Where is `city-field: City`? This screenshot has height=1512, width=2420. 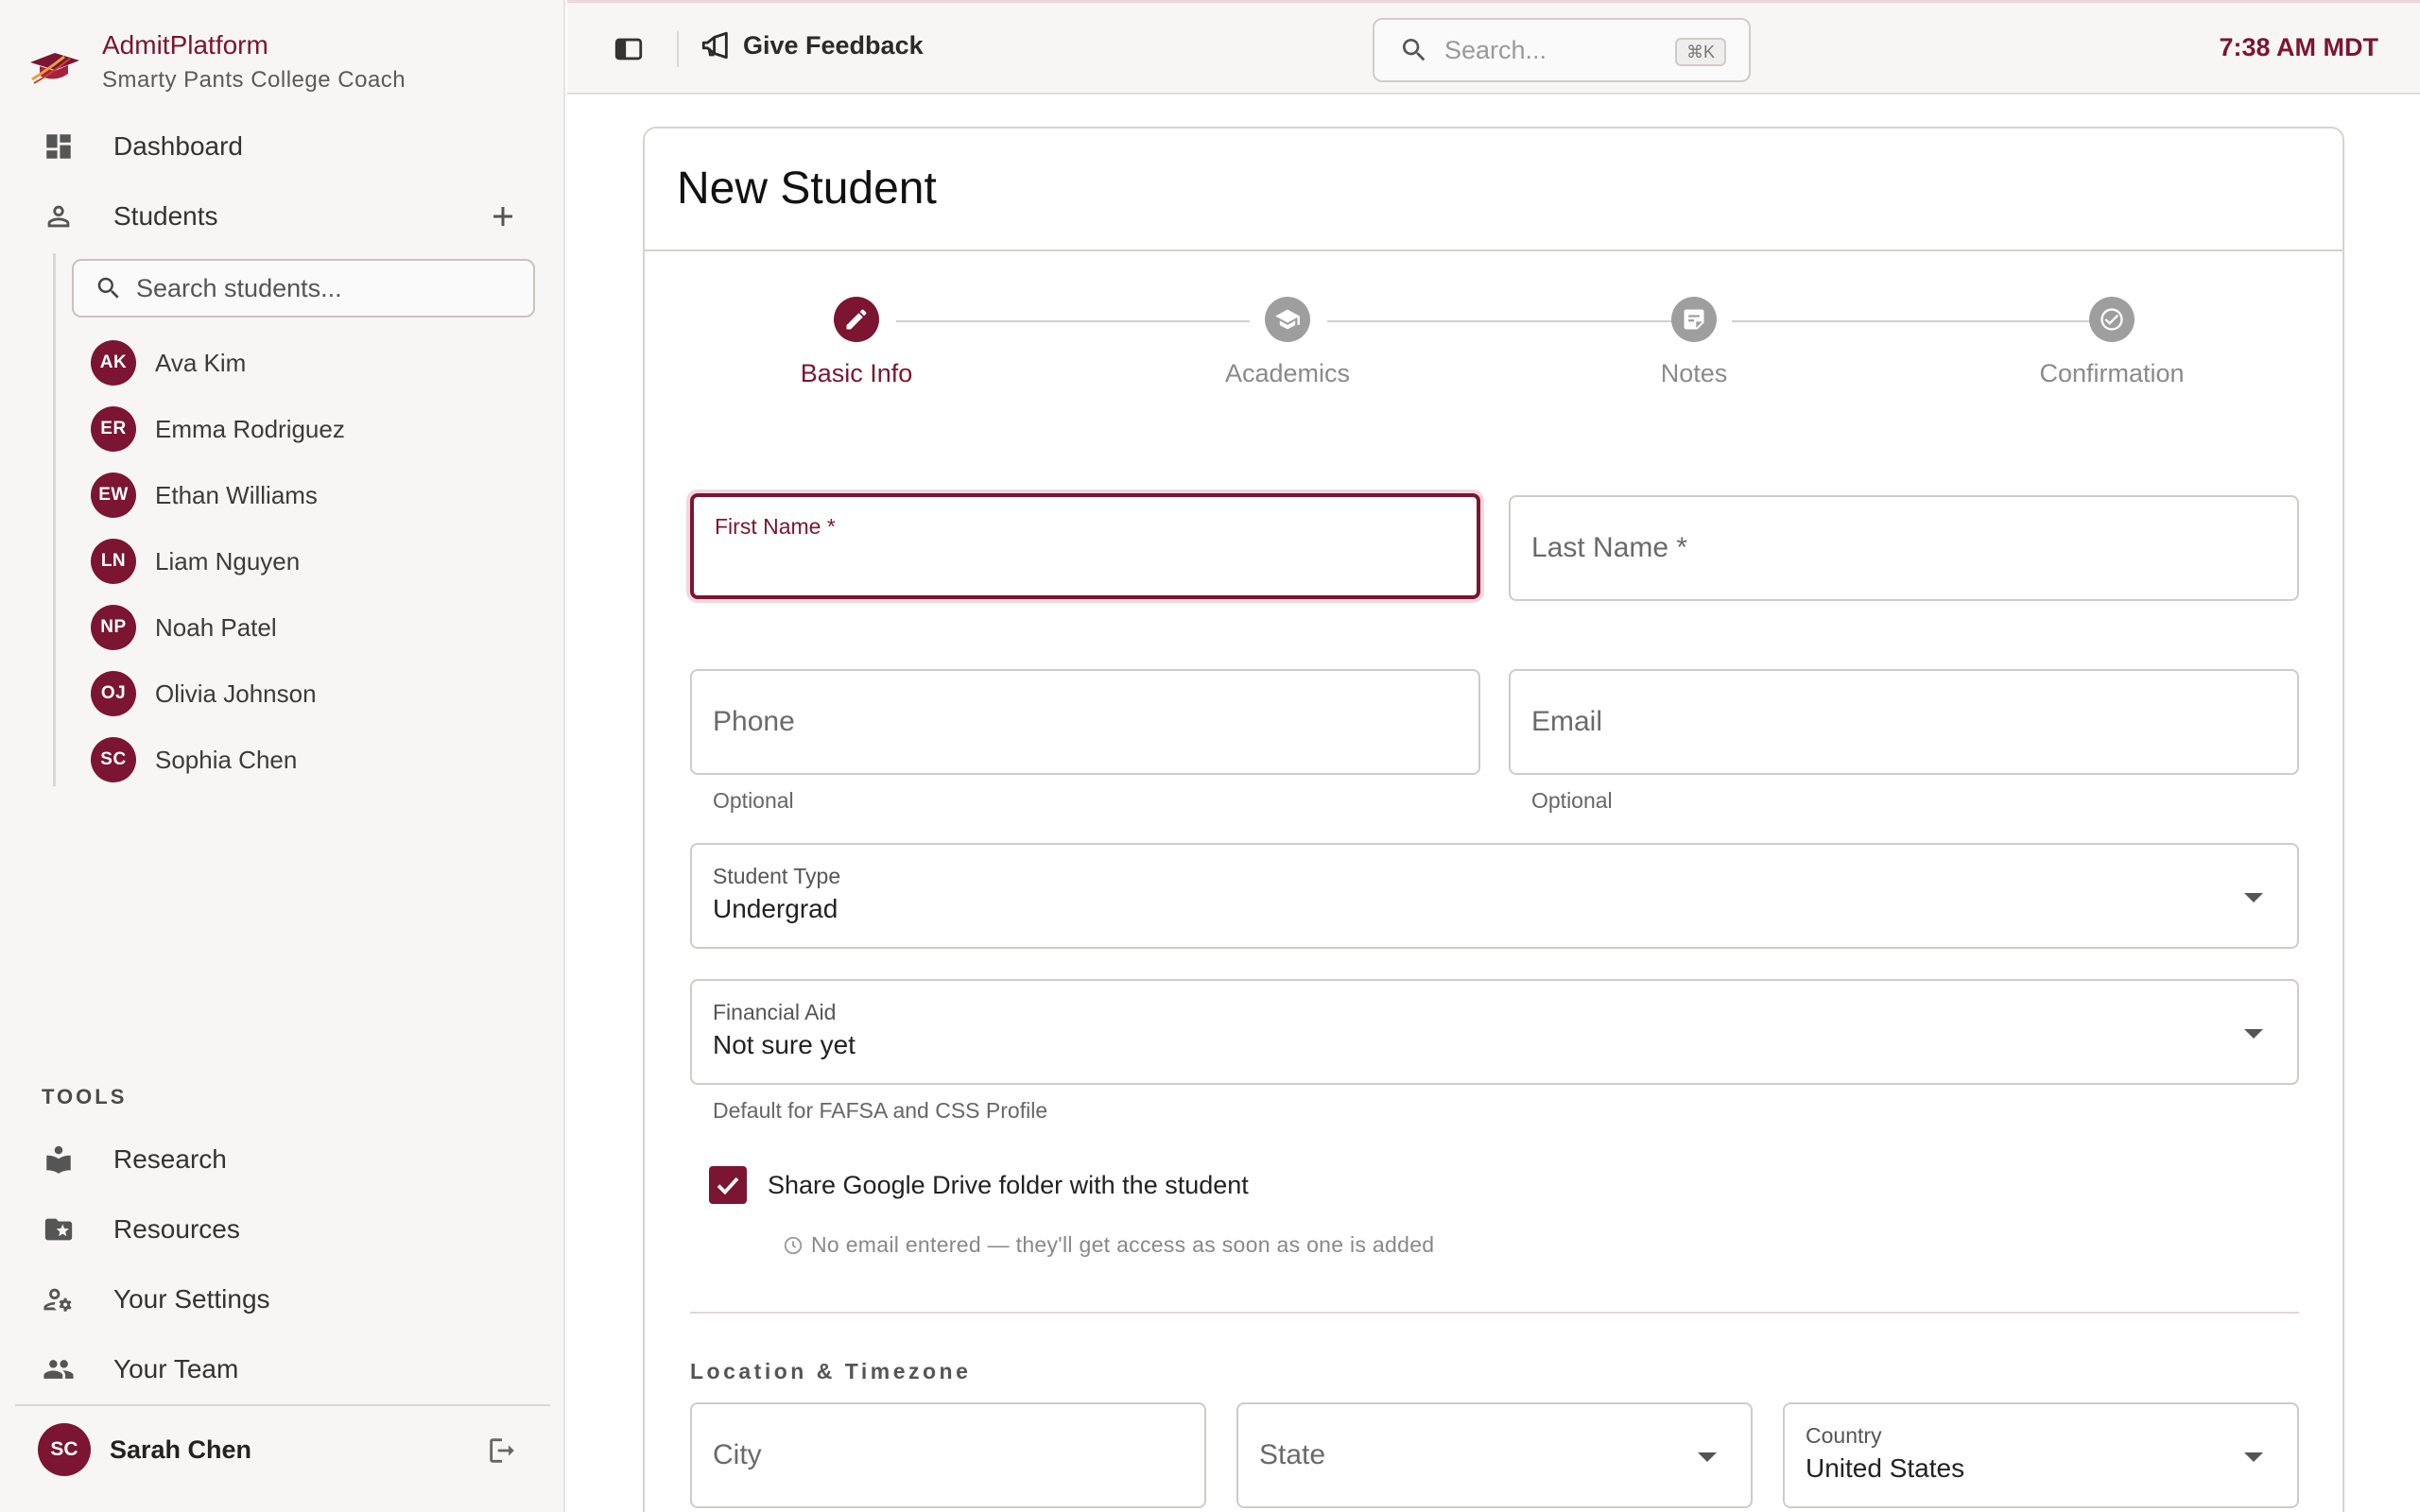 city-field: City is located at coordinates (948, 1455).